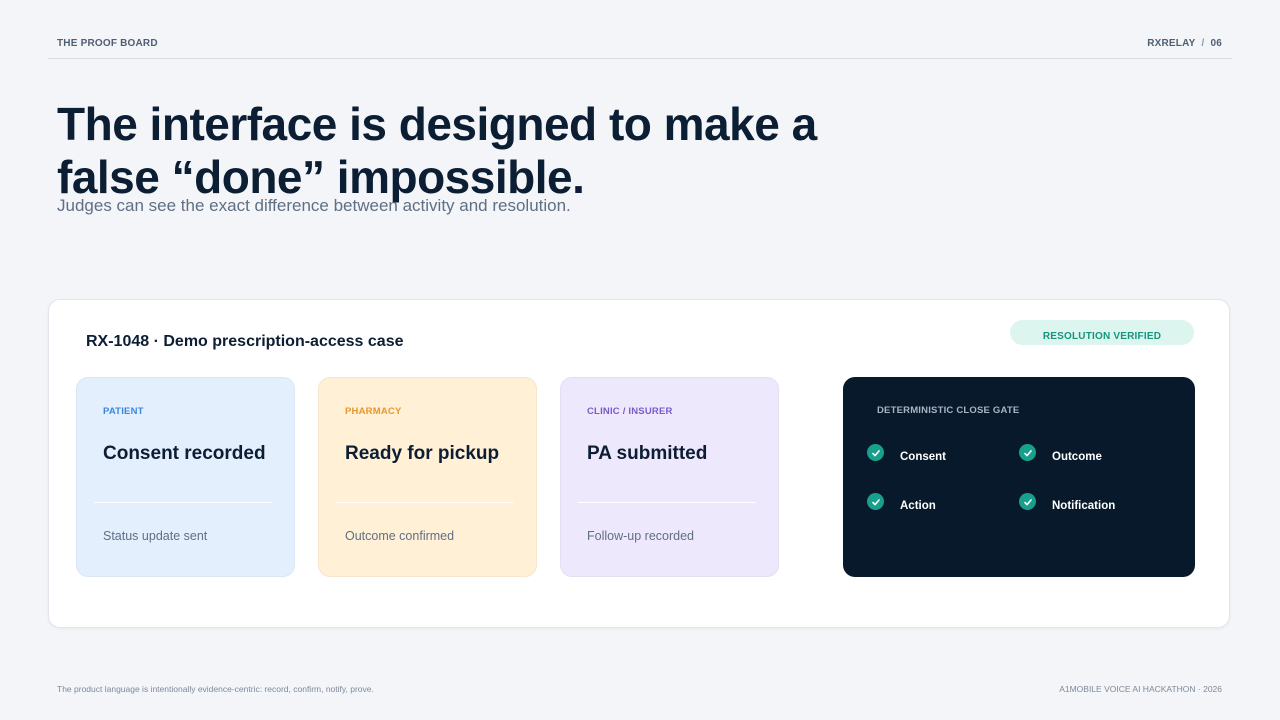 The width and height of the screenshot is (1280, 720). I want to click on gate-item-label: Action, so click(918, 506).